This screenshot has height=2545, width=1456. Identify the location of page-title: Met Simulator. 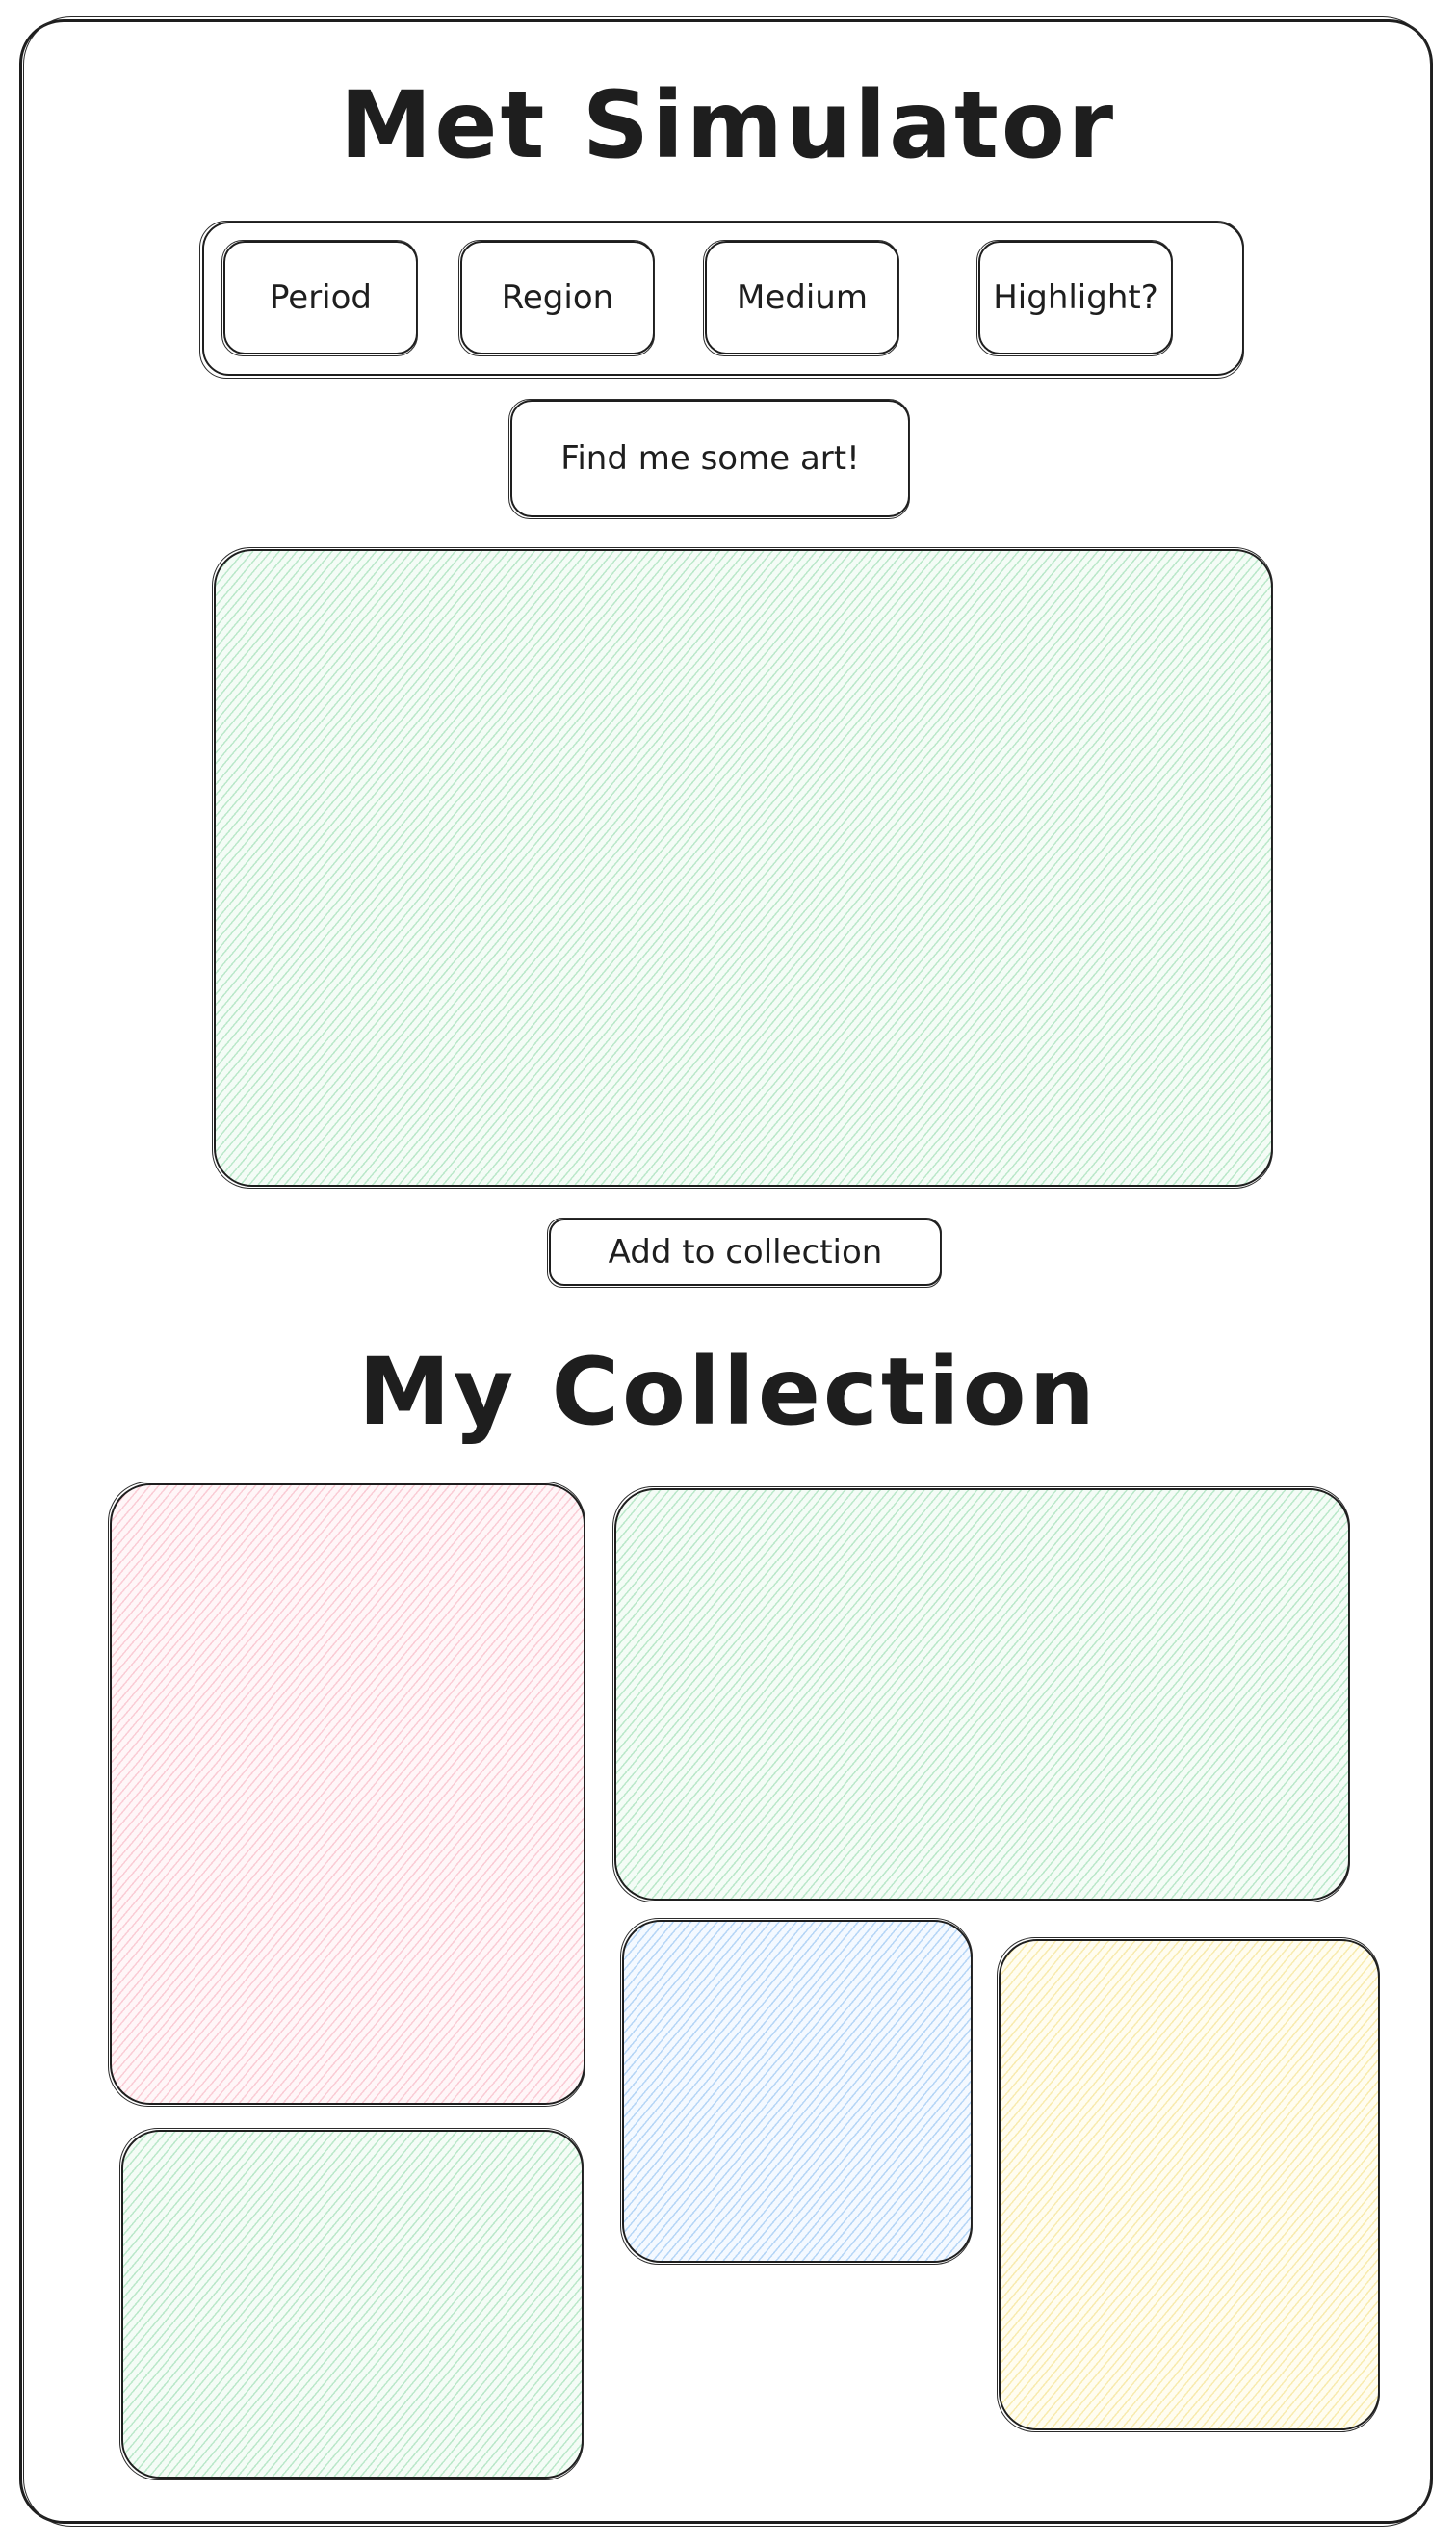
(728, 125).